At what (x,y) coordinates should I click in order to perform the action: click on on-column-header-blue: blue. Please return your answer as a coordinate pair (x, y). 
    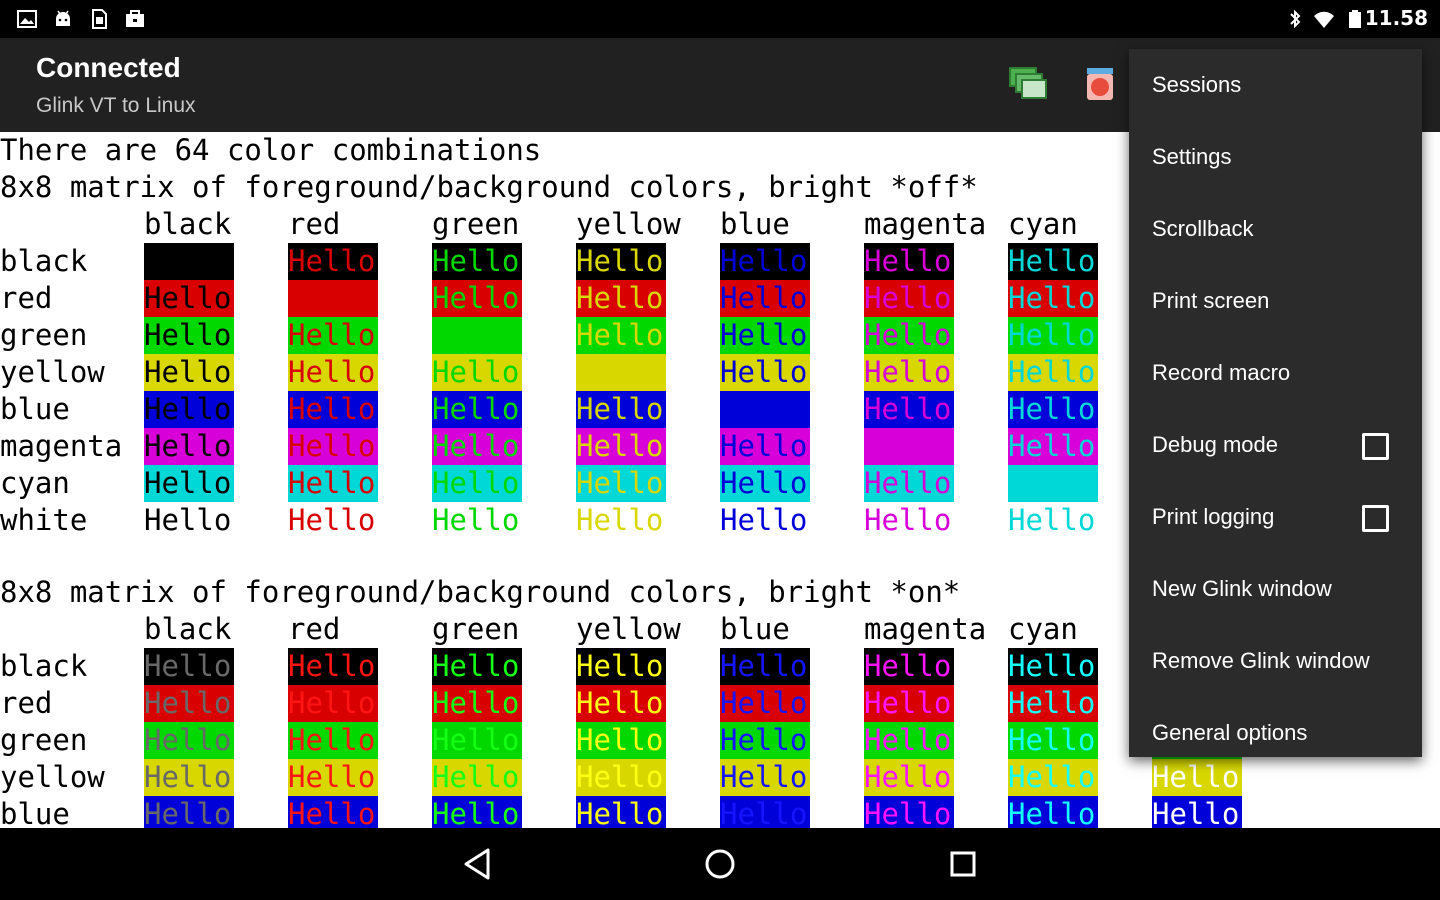
    Looking at the image, I should click on (755, 629).